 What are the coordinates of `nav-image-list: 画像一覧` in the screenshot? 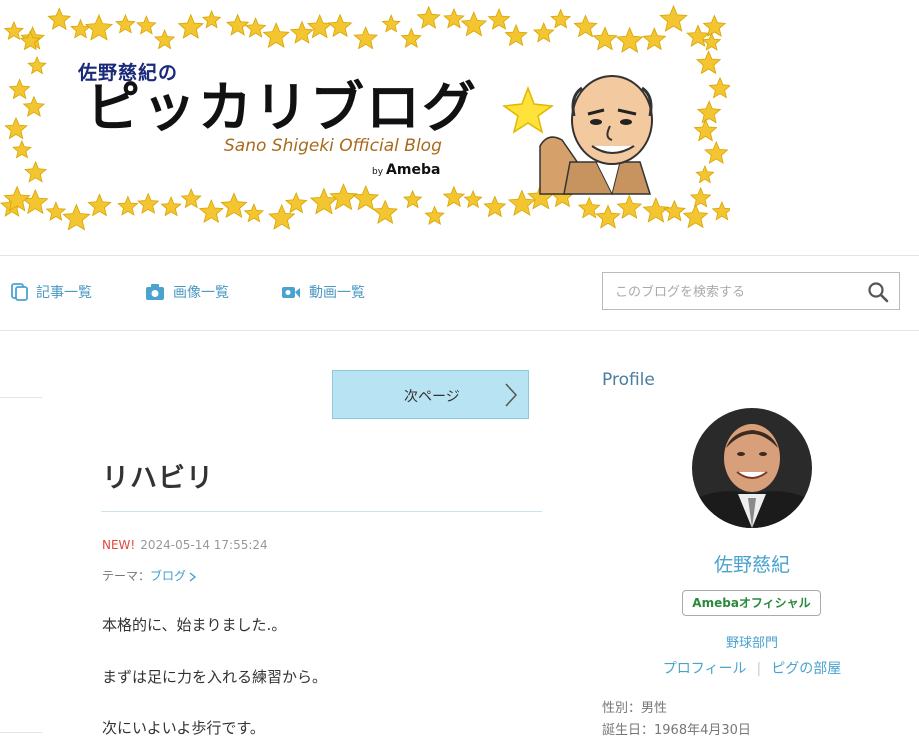 It's located at (187, 292).